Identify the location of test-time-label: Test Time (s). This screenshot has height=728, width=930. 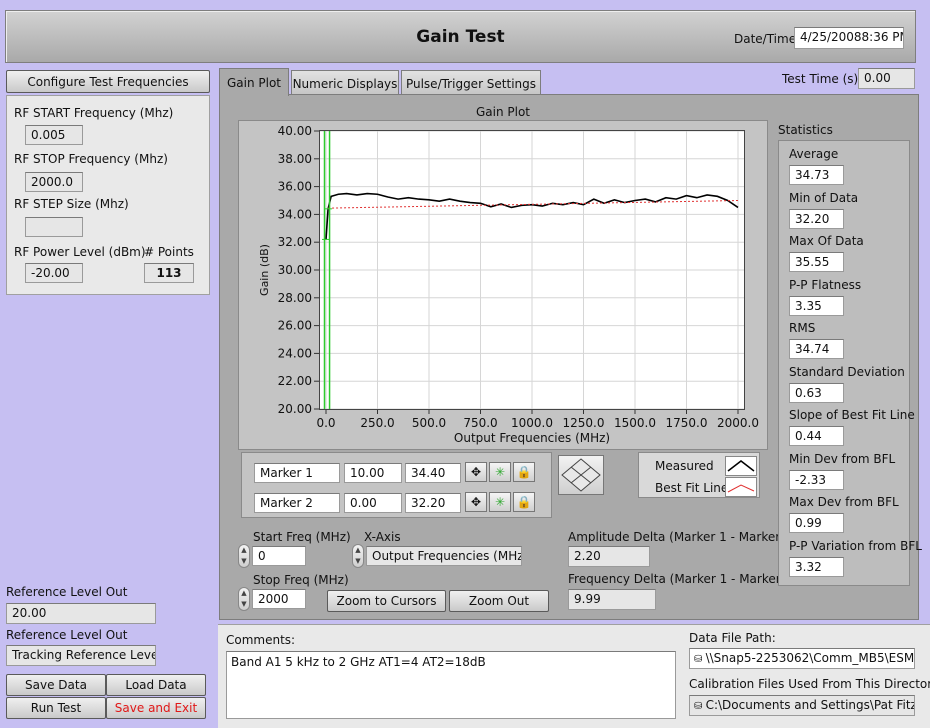
(820, 79).